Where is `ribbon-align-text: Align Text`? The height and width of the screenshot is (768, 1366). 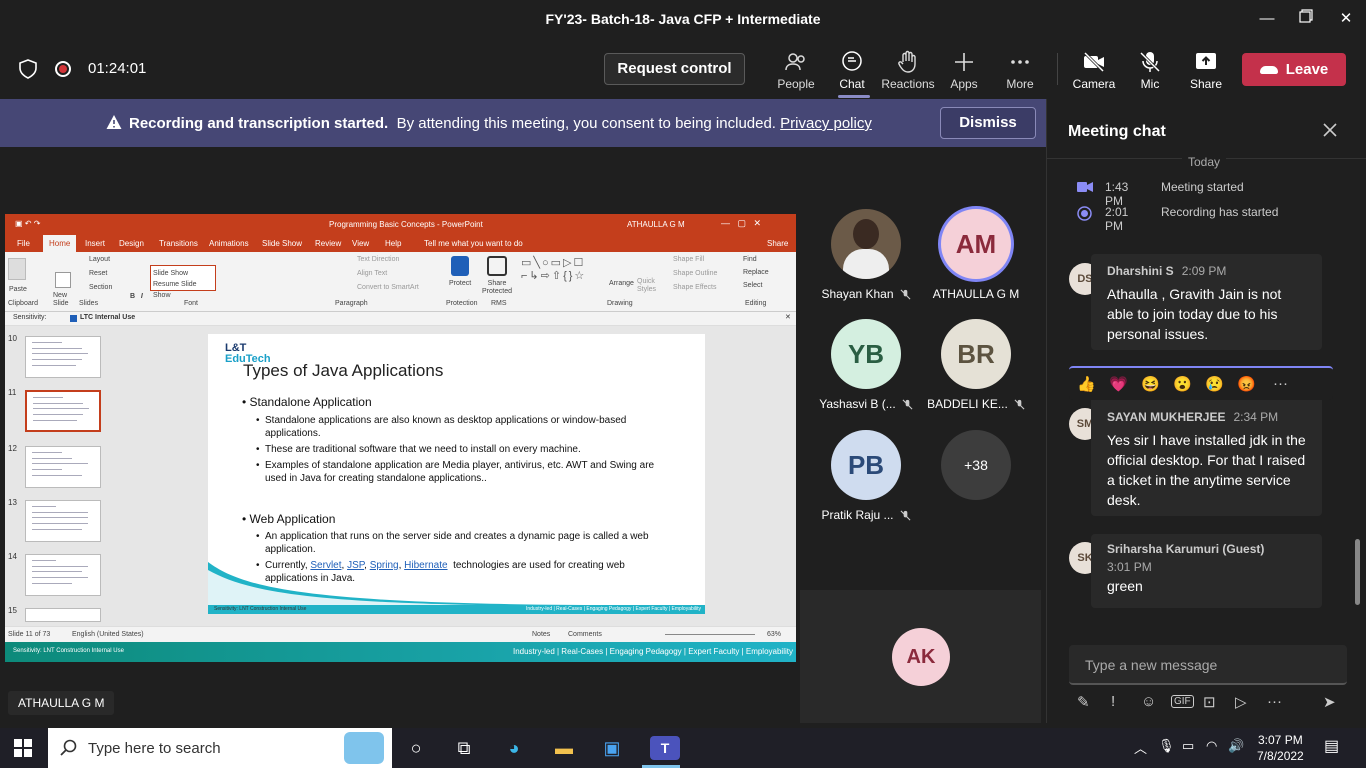 ribbon-align-text: Align Text is located at coordinates (372, 273).